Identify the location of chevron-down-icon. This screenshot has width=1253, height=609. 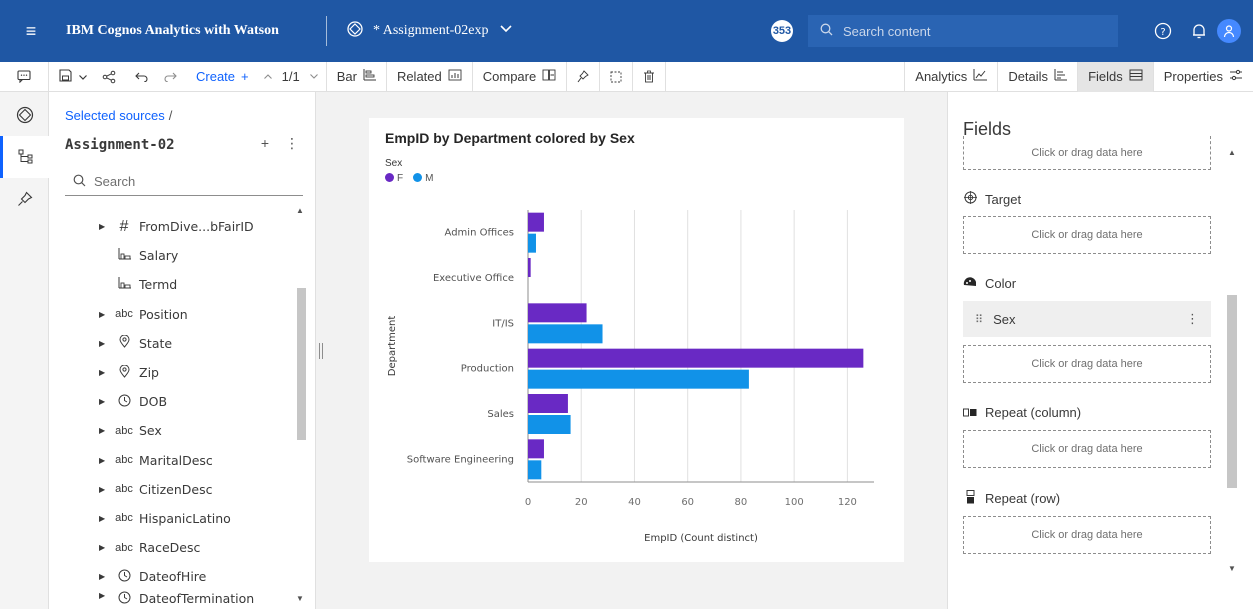
(506, 31).